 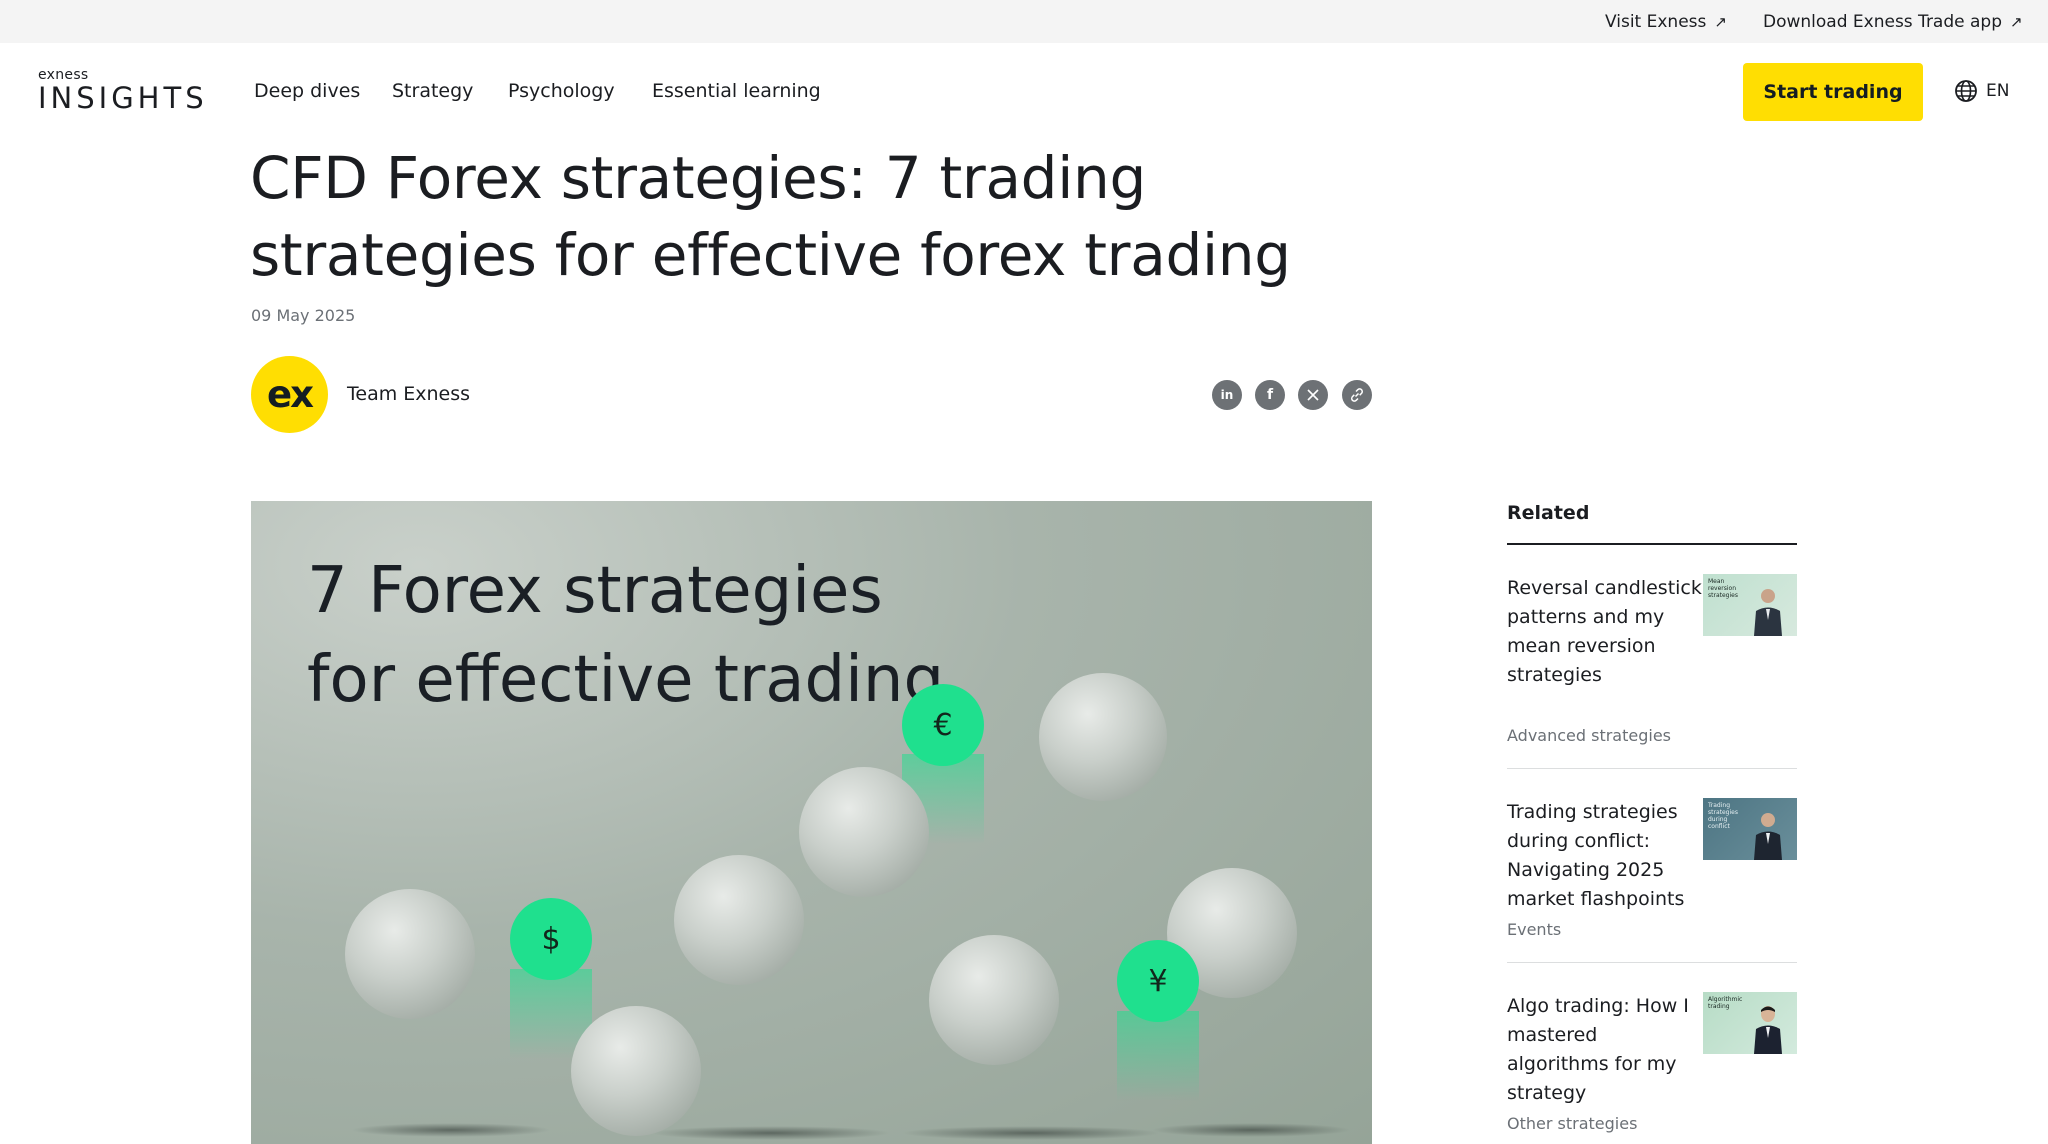 What do you see at coordinates (1723, 588) in the screenshot?
I see `thumbnail-caption: Mean reversion strategies` at bounding box center [1723, 588].